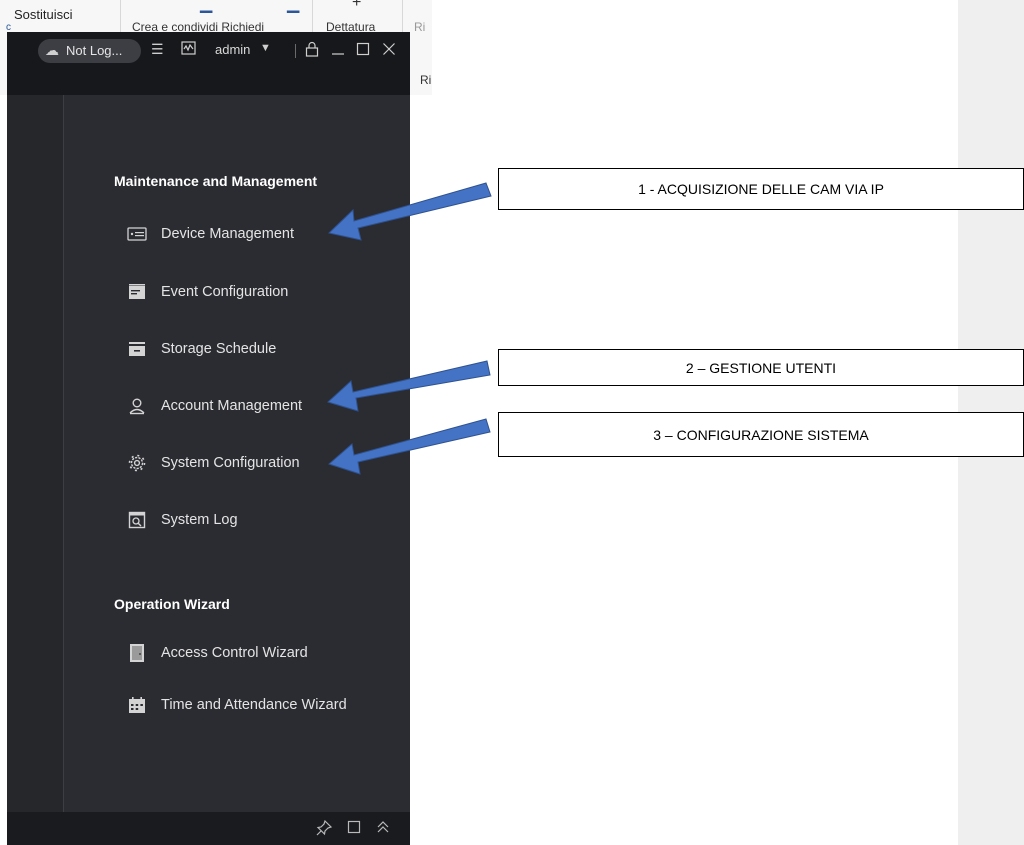 This screenshot has width=1024, height=845. What do you see at coordinates (761, 189) in the screenshot?
I see `callout-box-1: 1 - ACQUISIZIONE DELLE CAM VIA IP` at bounding box center [761, 189].